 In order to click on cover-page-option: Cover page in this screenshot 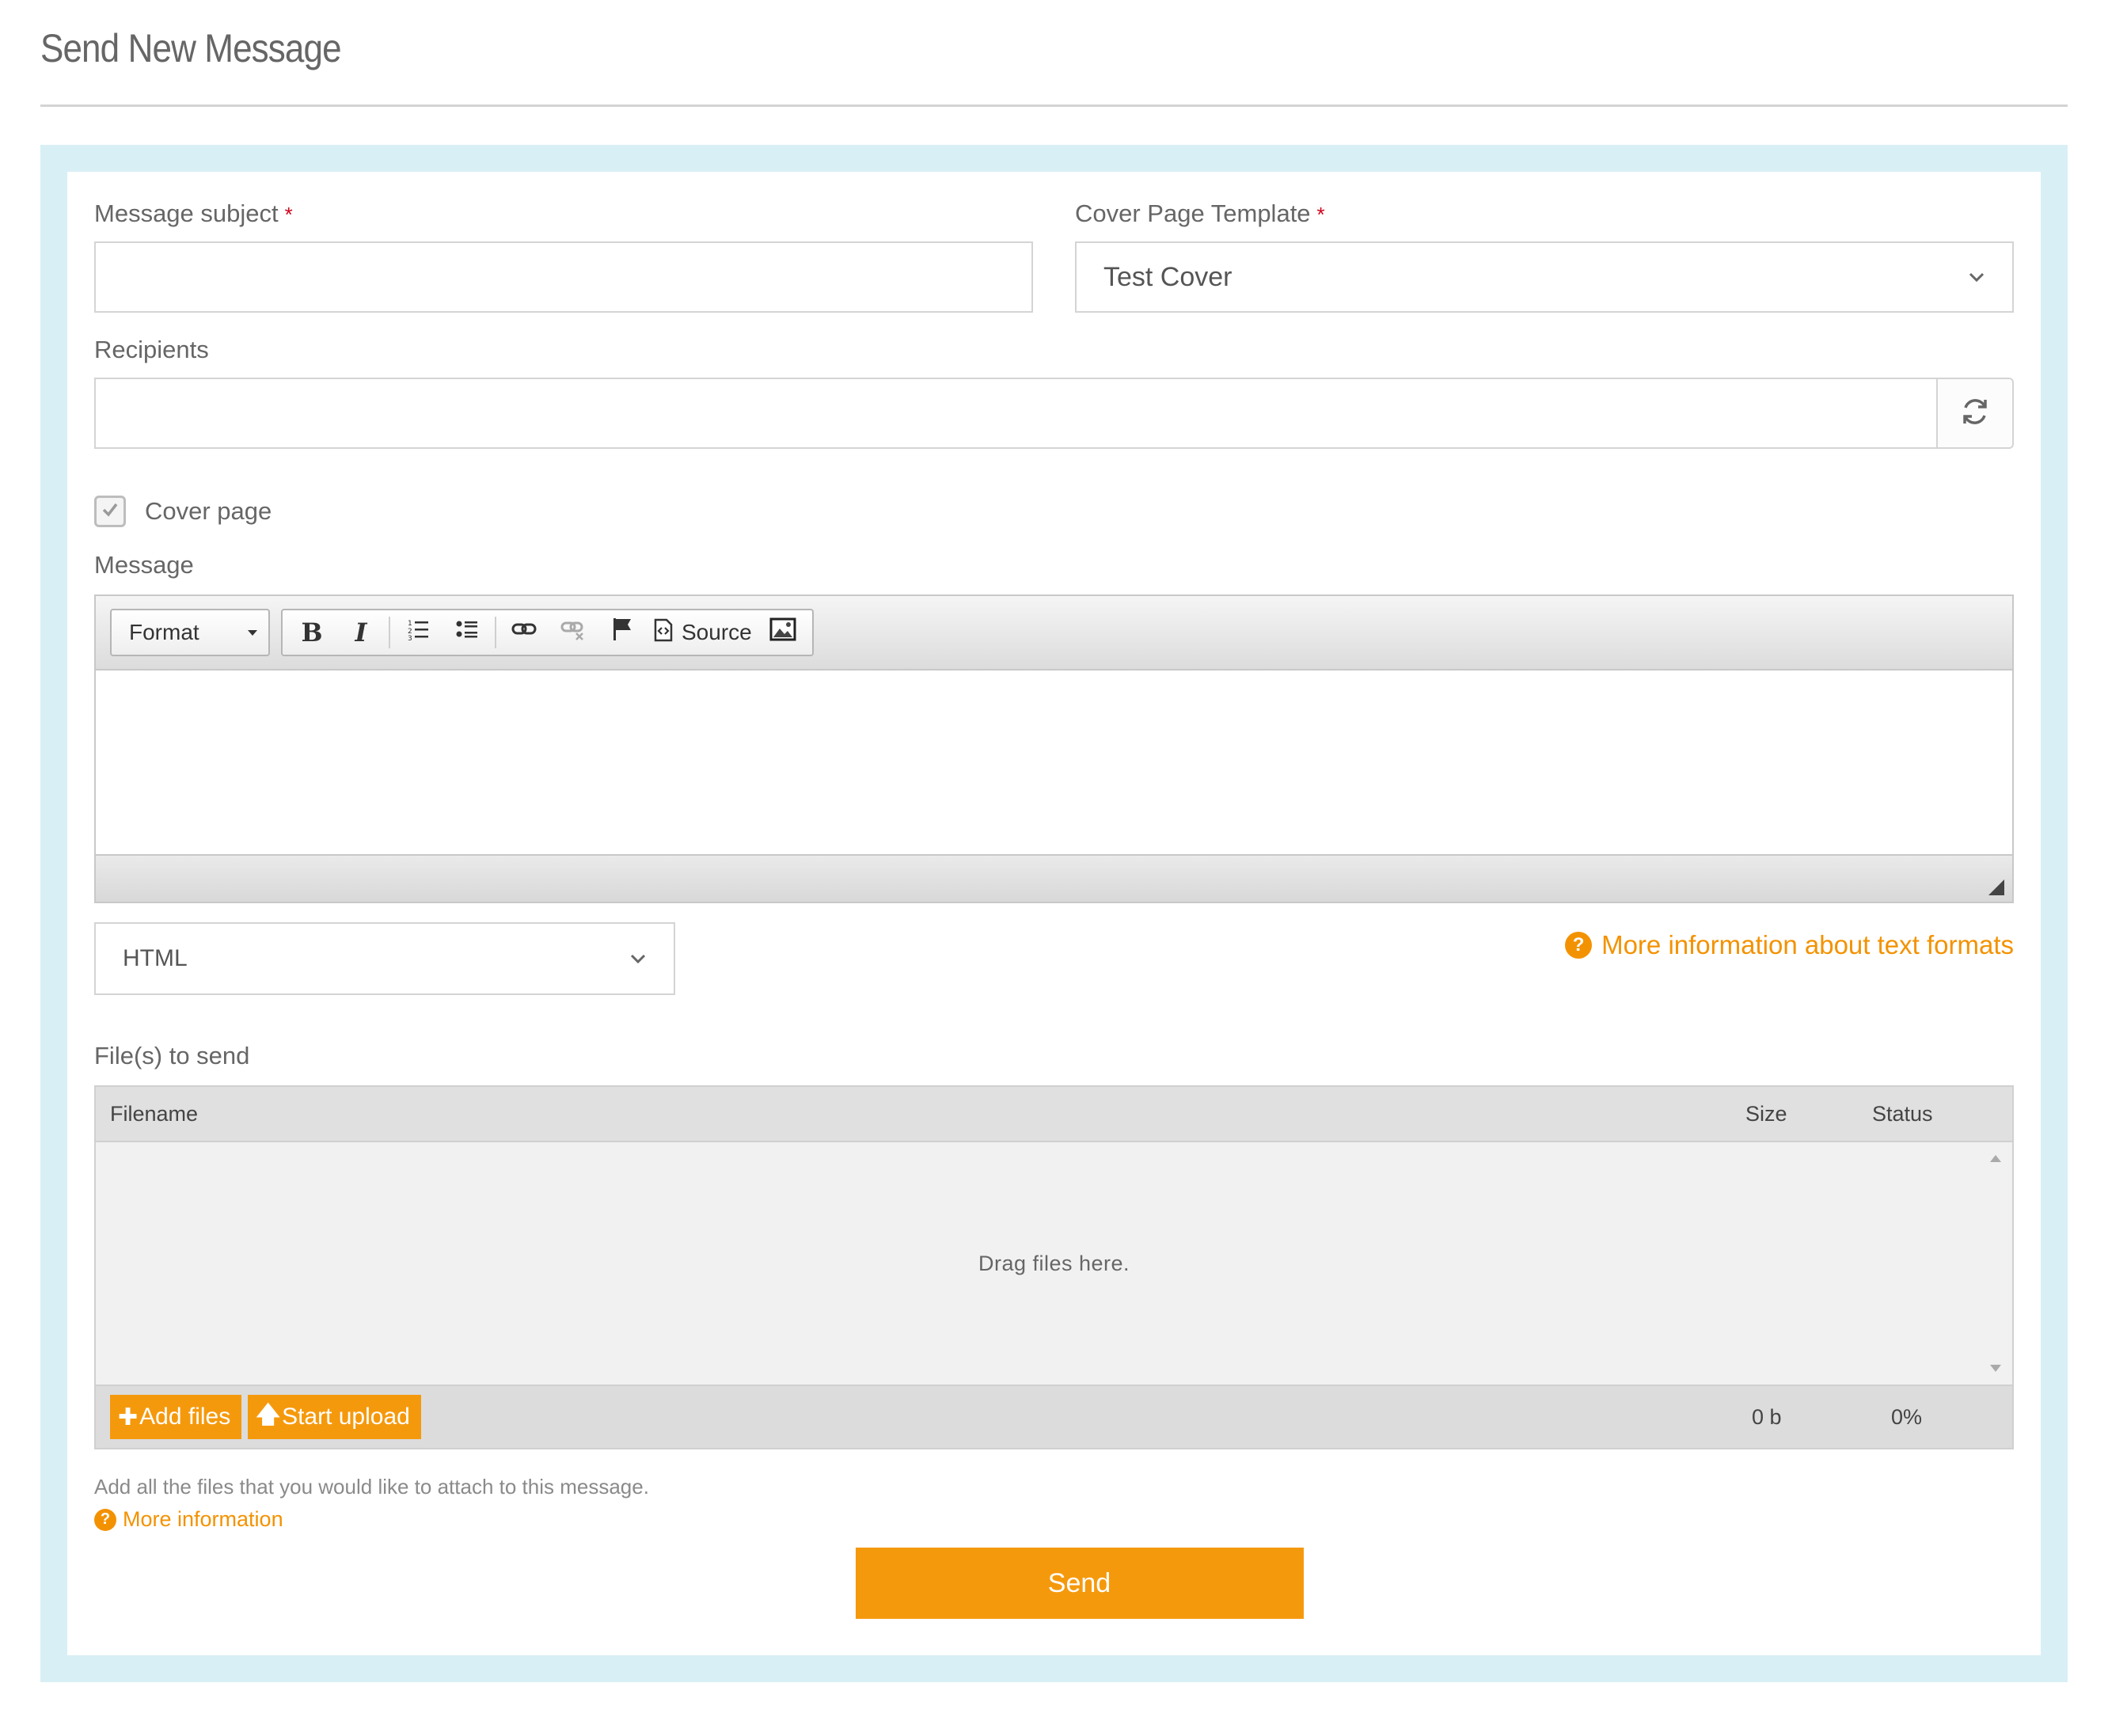, I will do `click(1054, 512)`.